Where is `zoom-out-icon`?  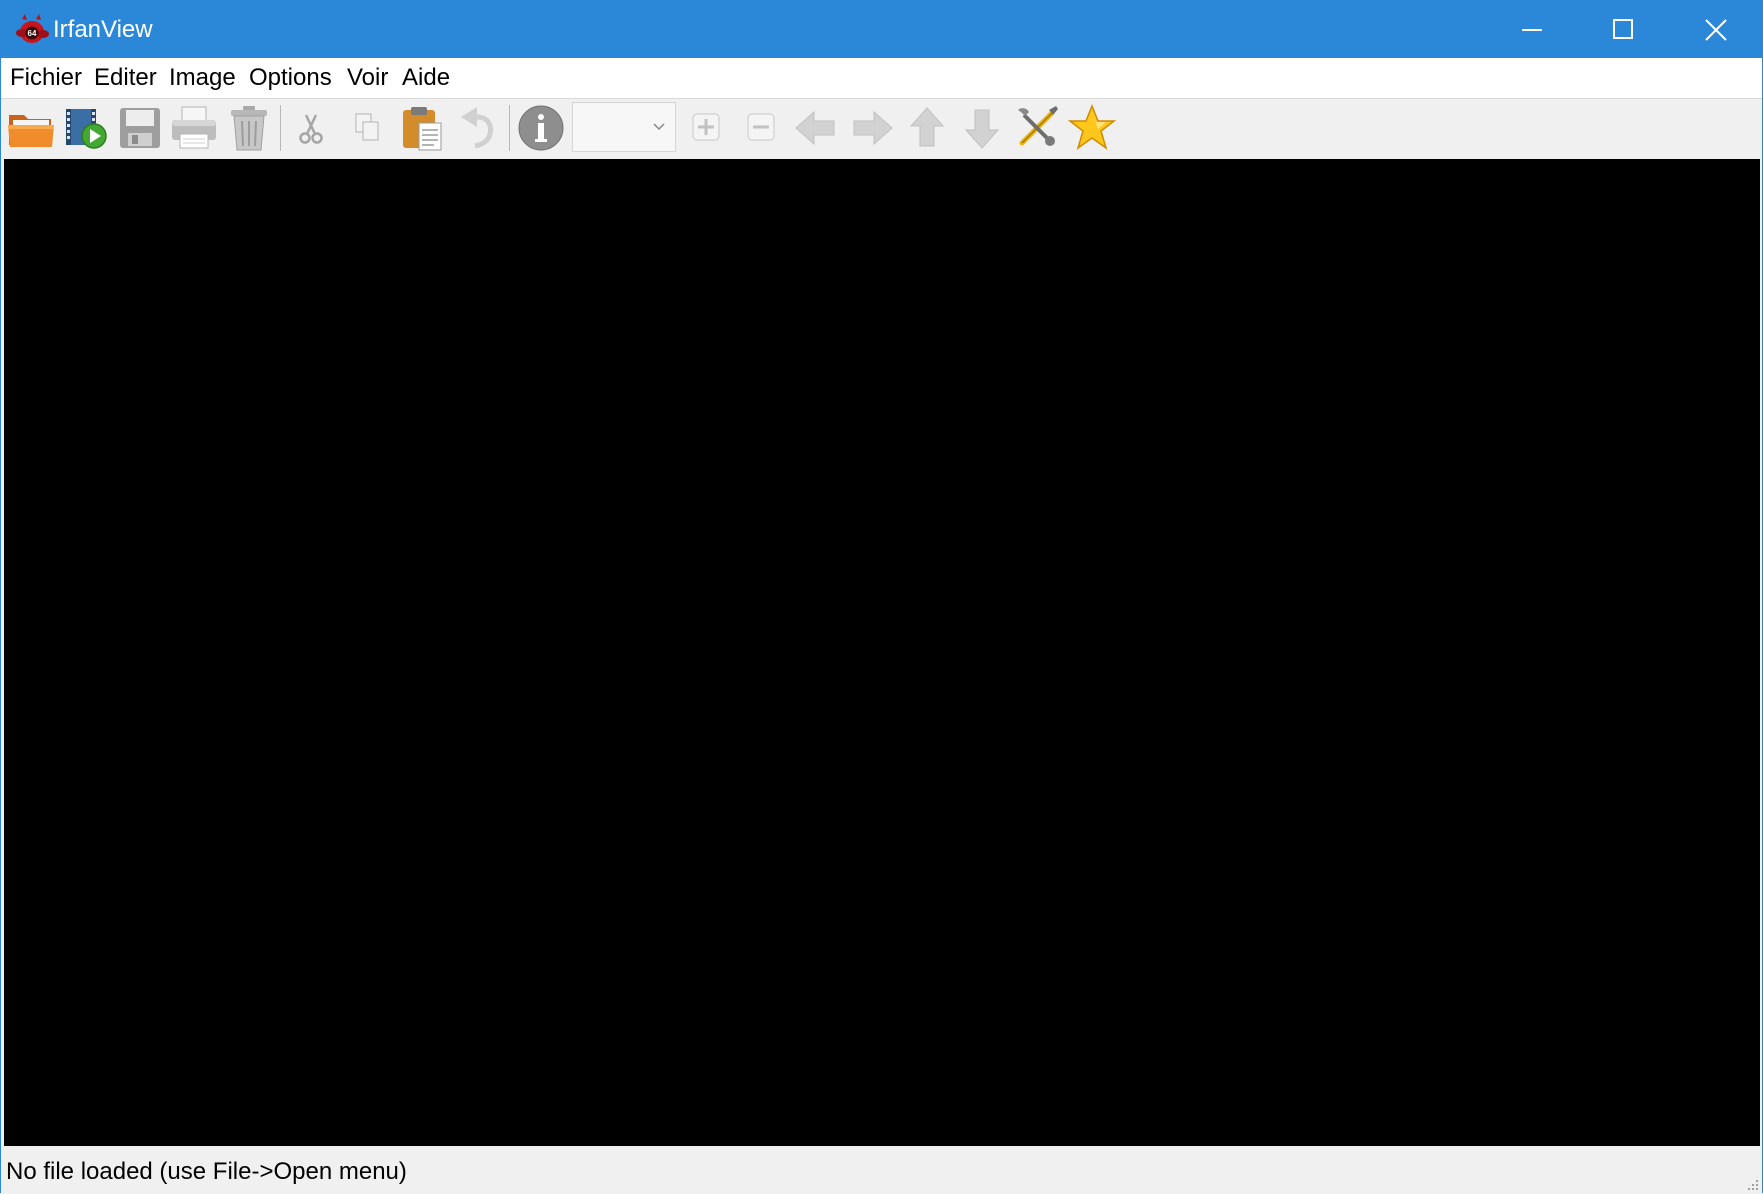 zoom-out-icon is located at coordinates (761, 127).